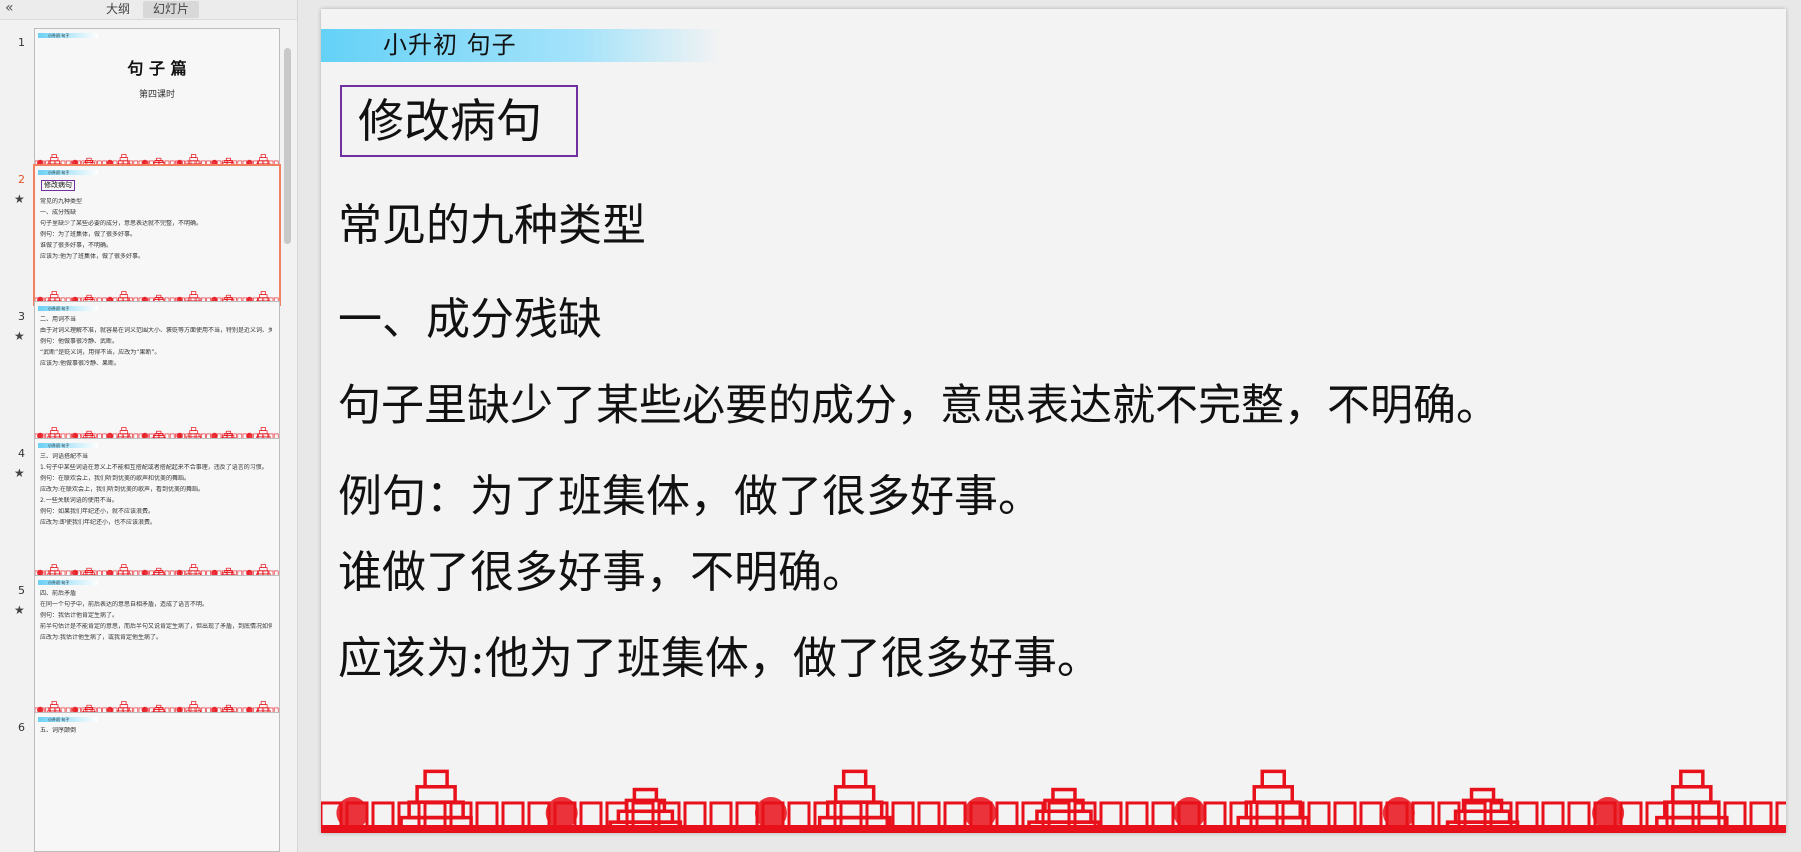 The image size is (1801, 852). What do you see at coordinates (157, 782) in the screenshot?
I see `slide-thumbnail-6: 小升初 句子 五、词序颠倒` at bounding box center [157, 782].